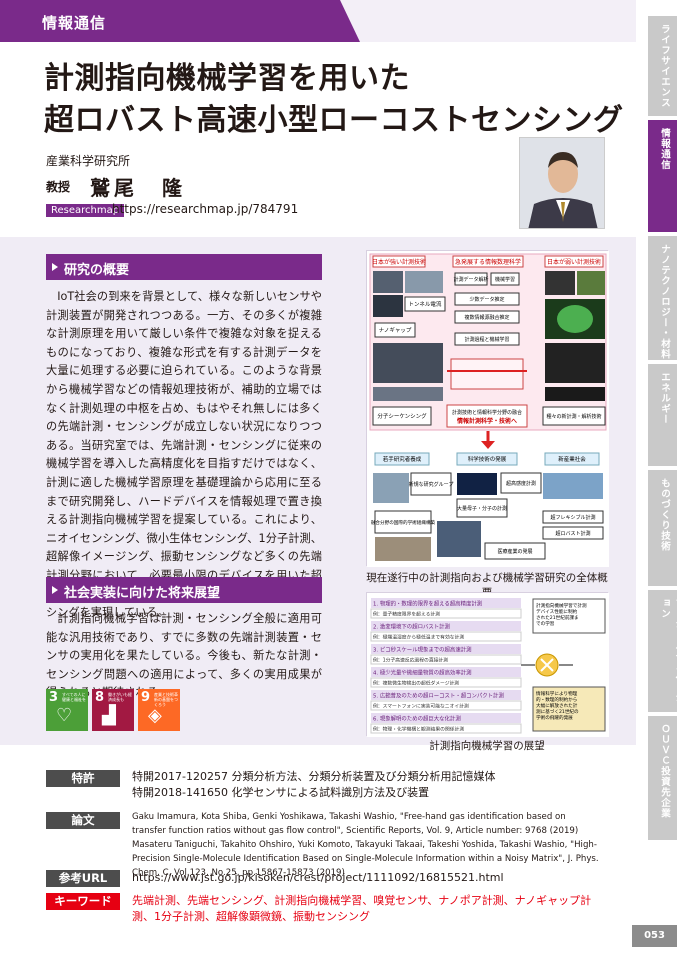 The height and width of the screenshot is (960, 677). Describe the element at coordinates (399, 262) in the screenshot. I see `diagram-label: 日本が強い計測技術` at that location.